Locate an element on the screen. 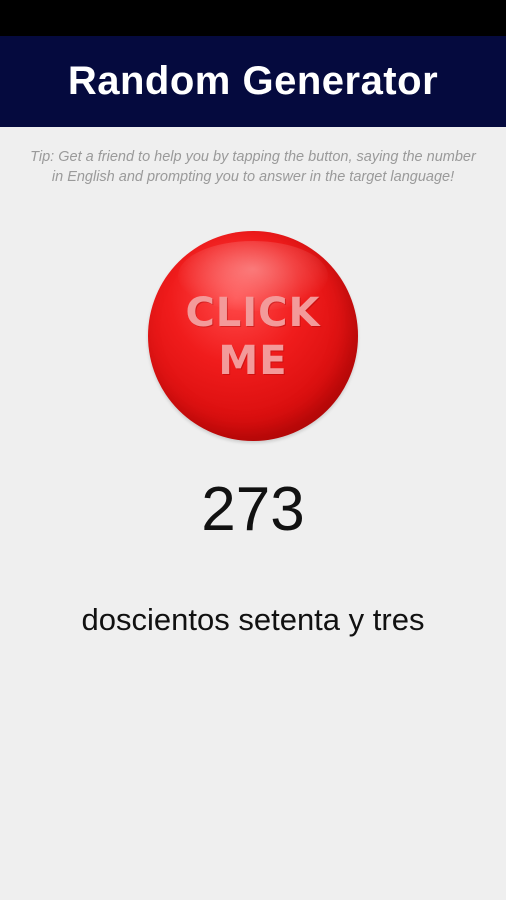 The image size is (506, 900). app-bar: Random Generator is located at coordinates (253, 81).